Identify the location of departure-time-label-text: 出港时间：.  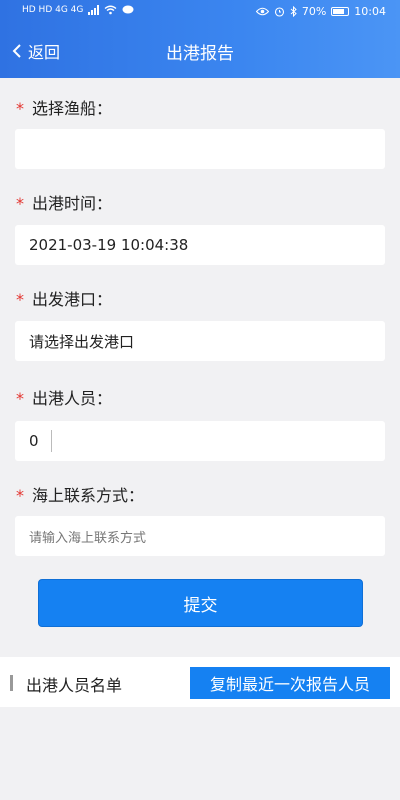
(72, 203).